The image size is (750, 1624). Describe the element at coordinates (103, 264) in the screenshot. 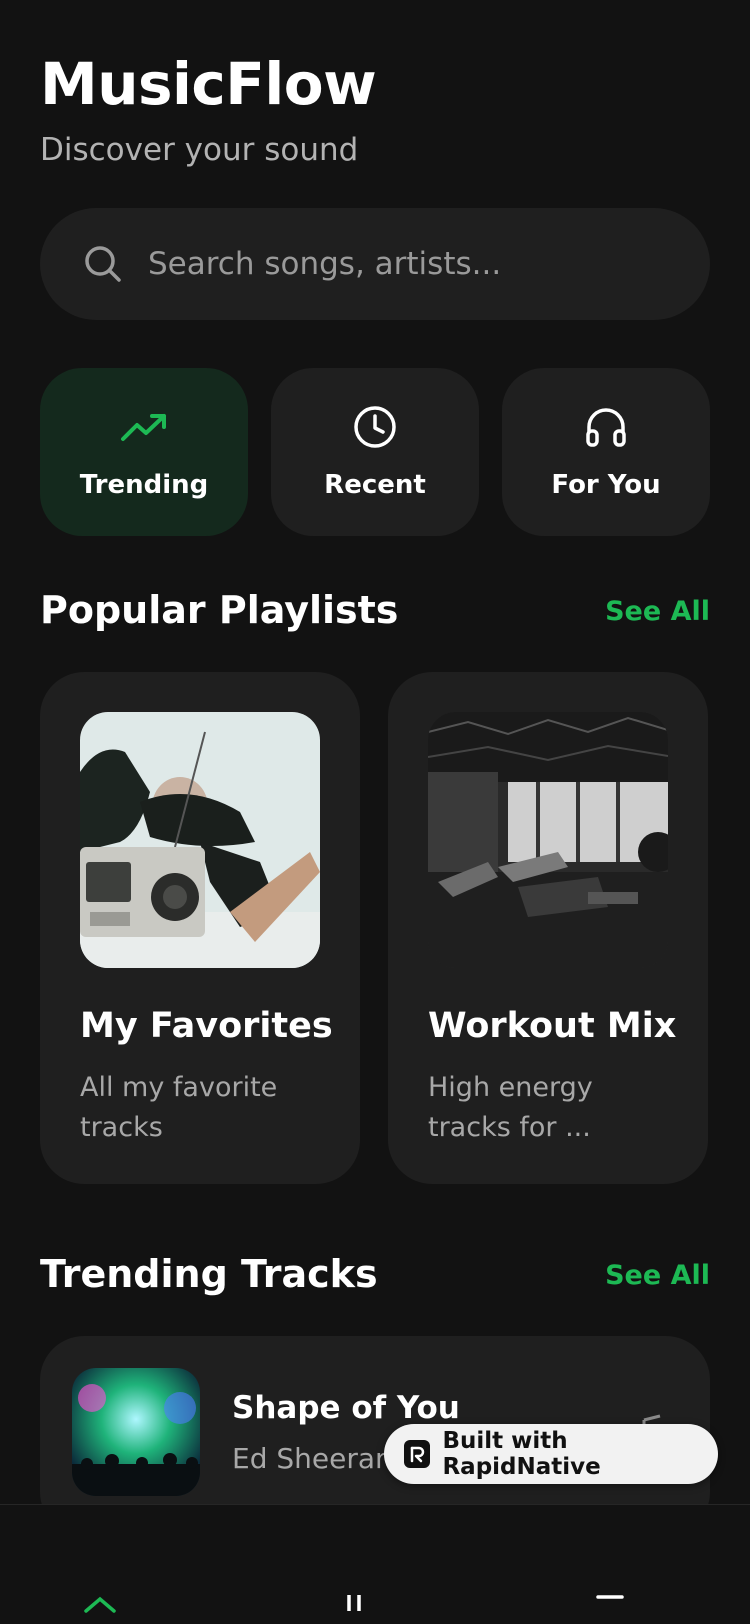

I see `search-icon` at that location.